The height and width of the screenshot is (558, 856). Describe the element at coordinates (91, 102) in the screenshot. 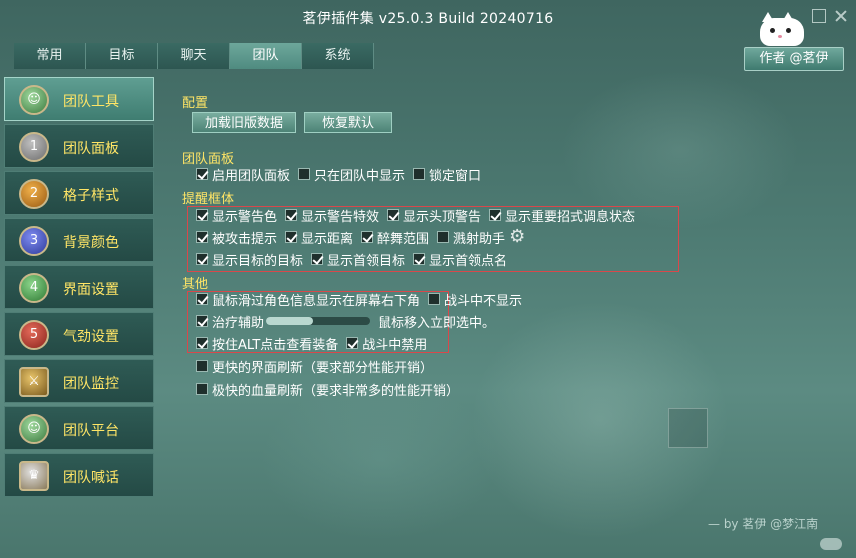

I see `sidebar-item-label: 团队工具` at that location.